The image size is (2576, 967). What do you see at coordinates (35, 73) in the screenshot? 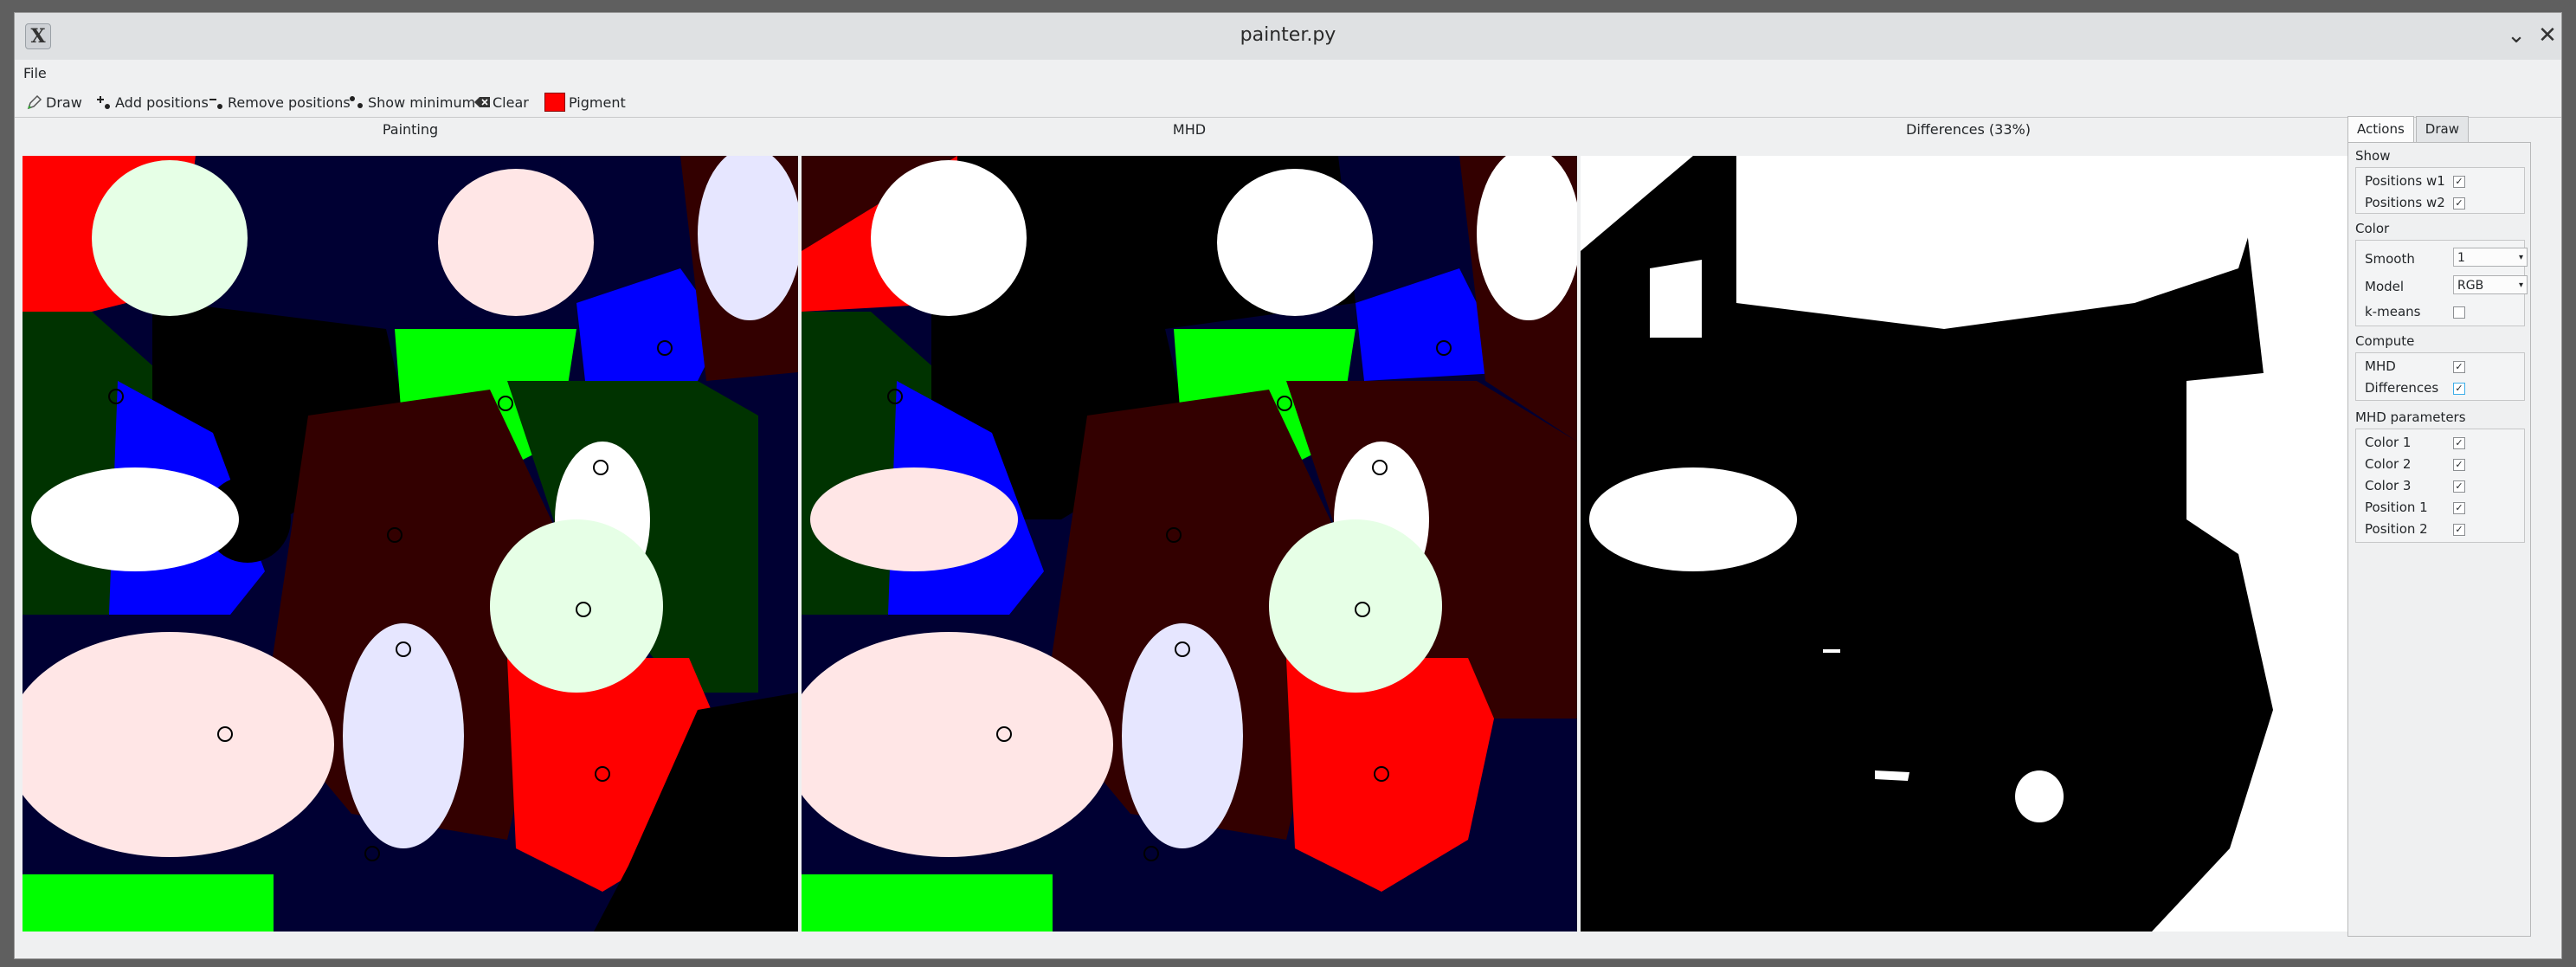
I see `menu-file: File` at bounding box center [35, 73].